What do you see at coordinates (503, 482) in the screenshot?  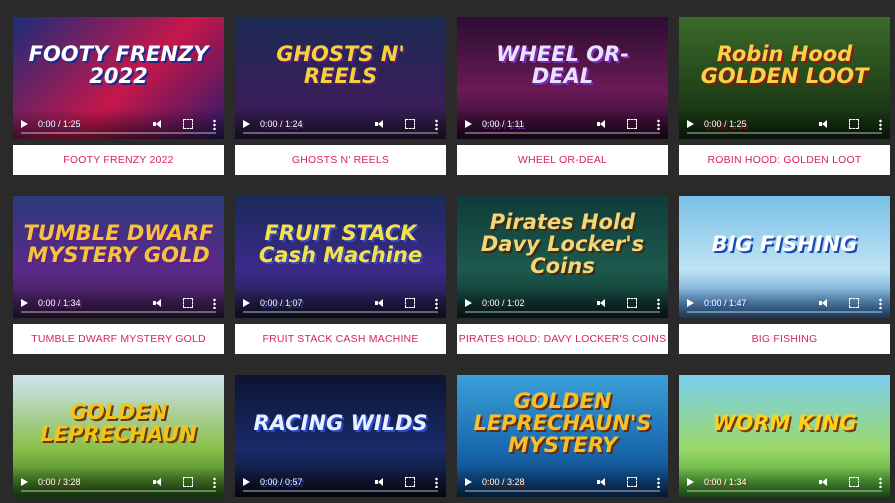 I see `video-time: 0:00 / 3:28` at bounding box center [503, 482].